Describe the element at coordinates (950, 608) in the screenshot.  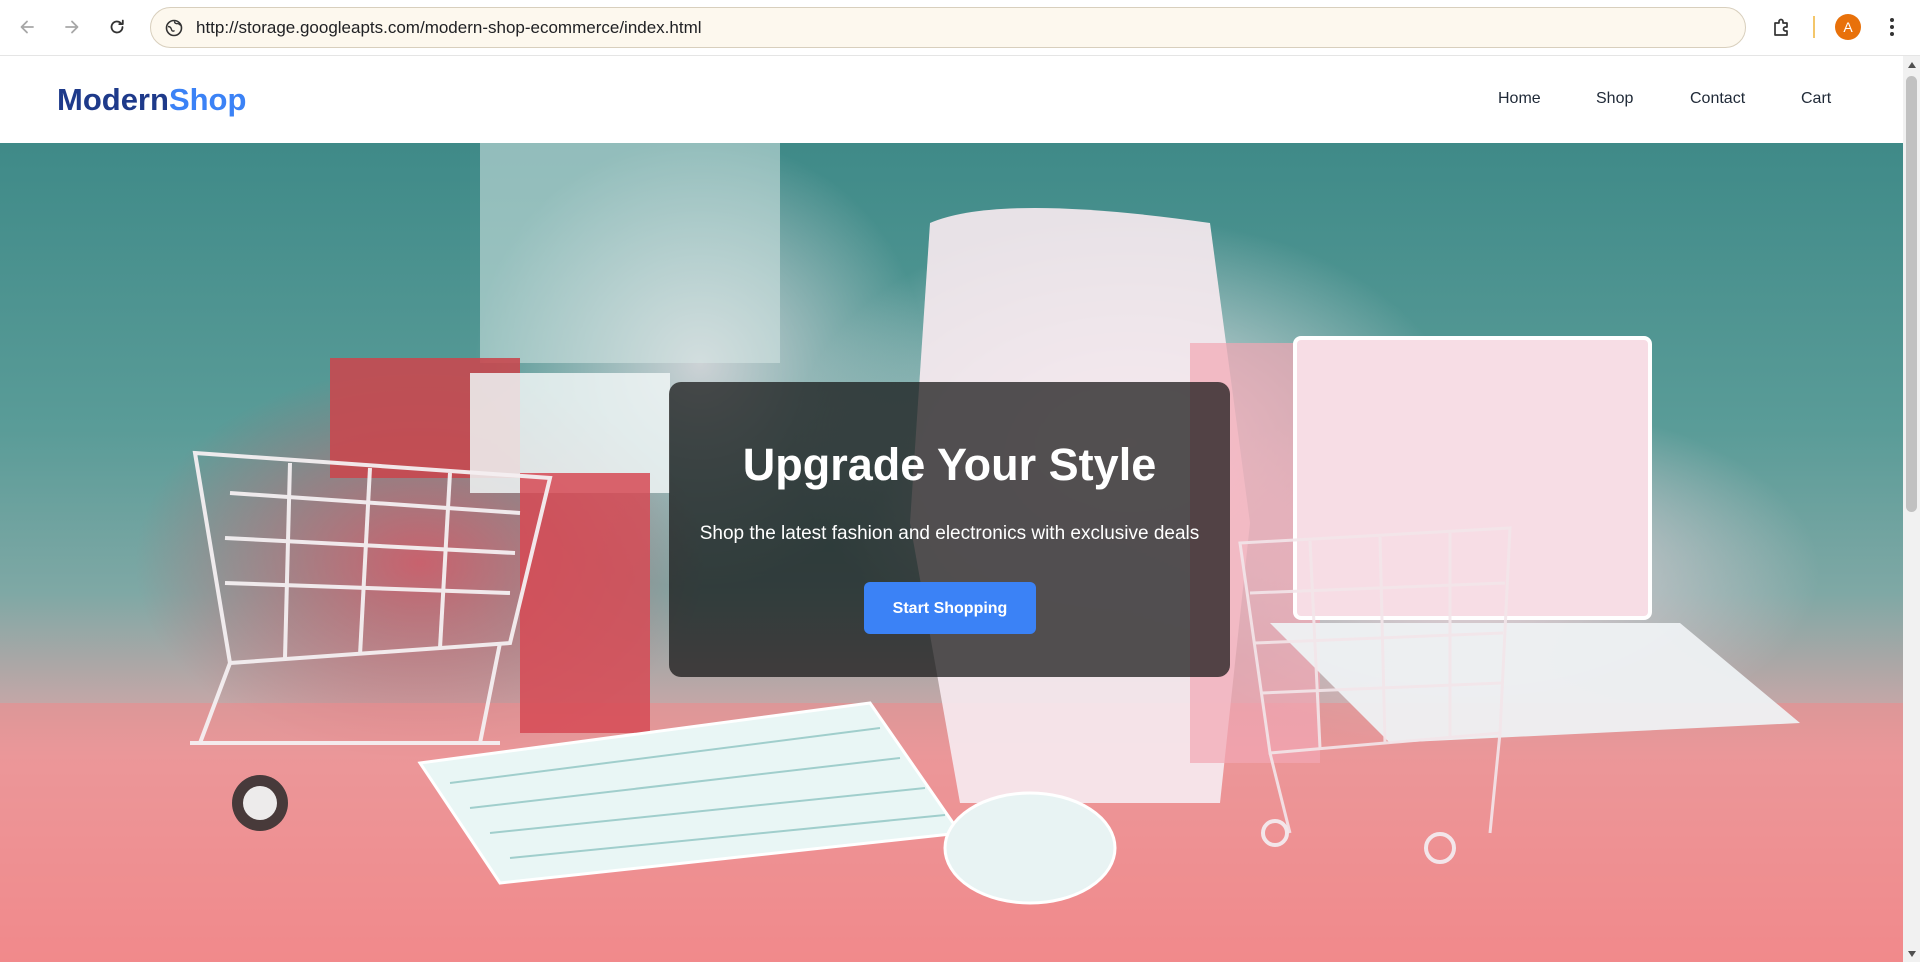
I see `start-shopping-button: Start Shopping` at that location.